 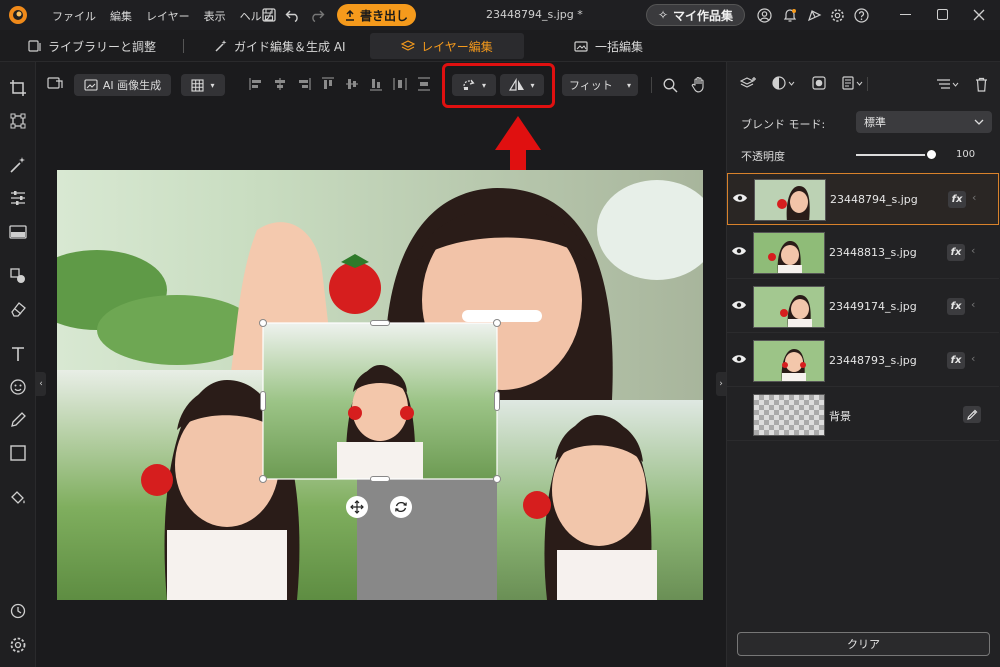 I want to click on distribute-vertical-icon, so click(x=424, y=84).